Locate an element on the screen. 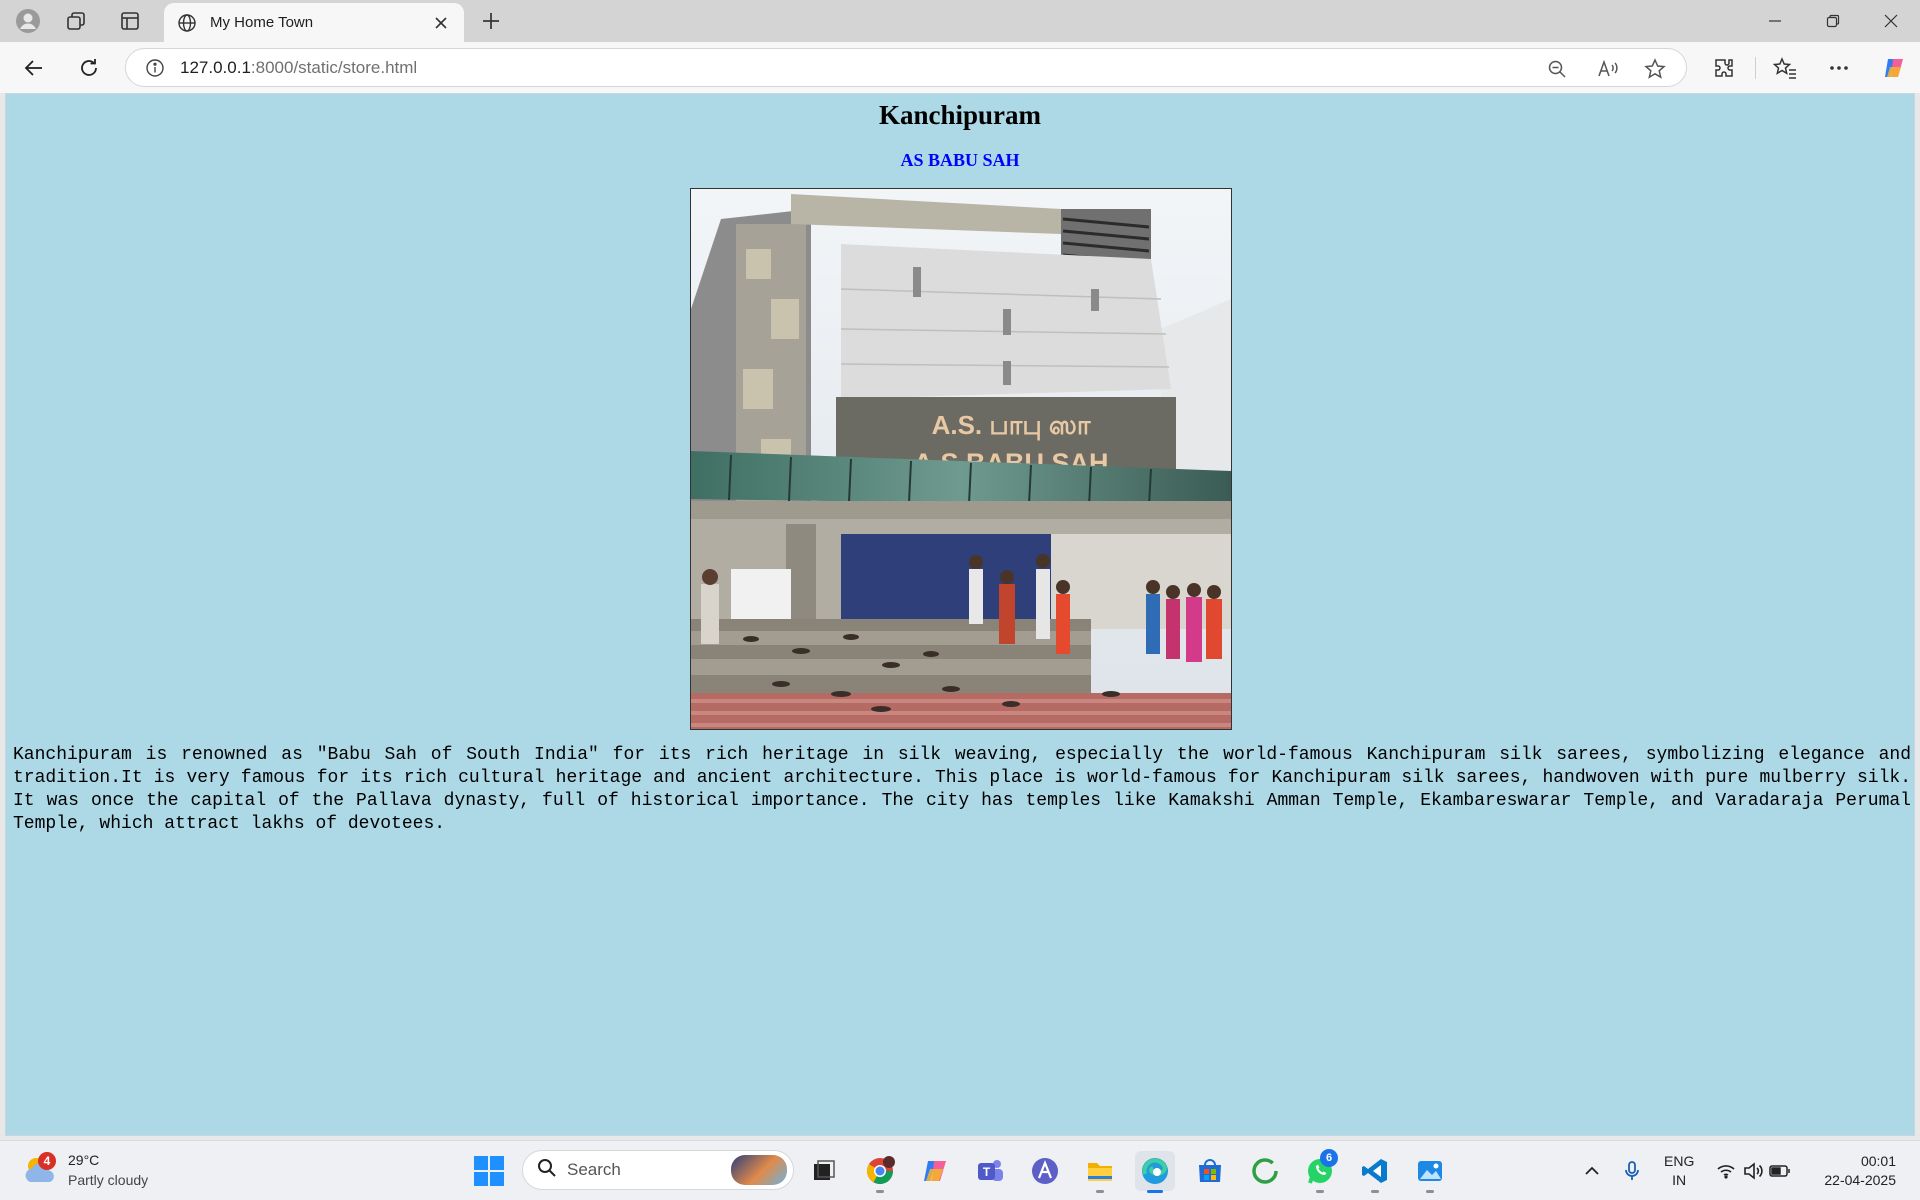 The width and height of the screenshot is (1920, 1200). store-photo: A.S. பாபு ஸா A.S.BABU SAH is located at coordinates (961, 459).